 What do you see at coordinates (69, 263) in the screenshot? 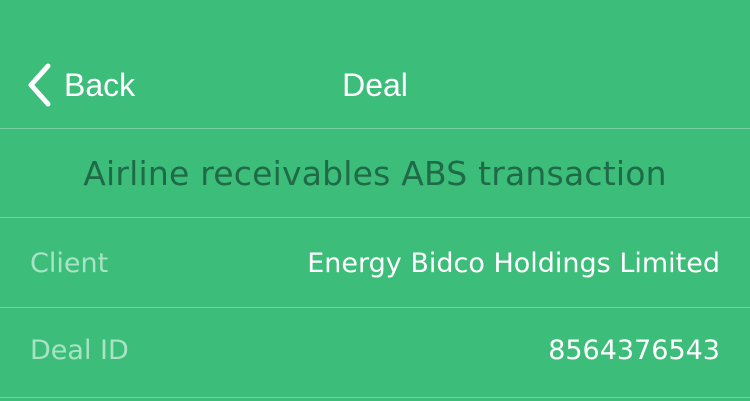
I see `client-label: Client` at bounding box center [69, 263].